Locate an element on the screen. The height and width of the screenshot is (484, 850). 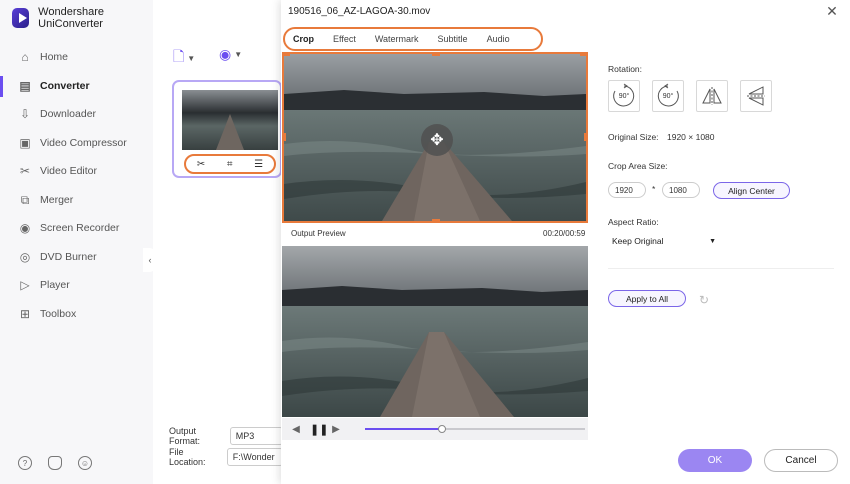
flip-vertical-button is located at coordinates (756, 96).